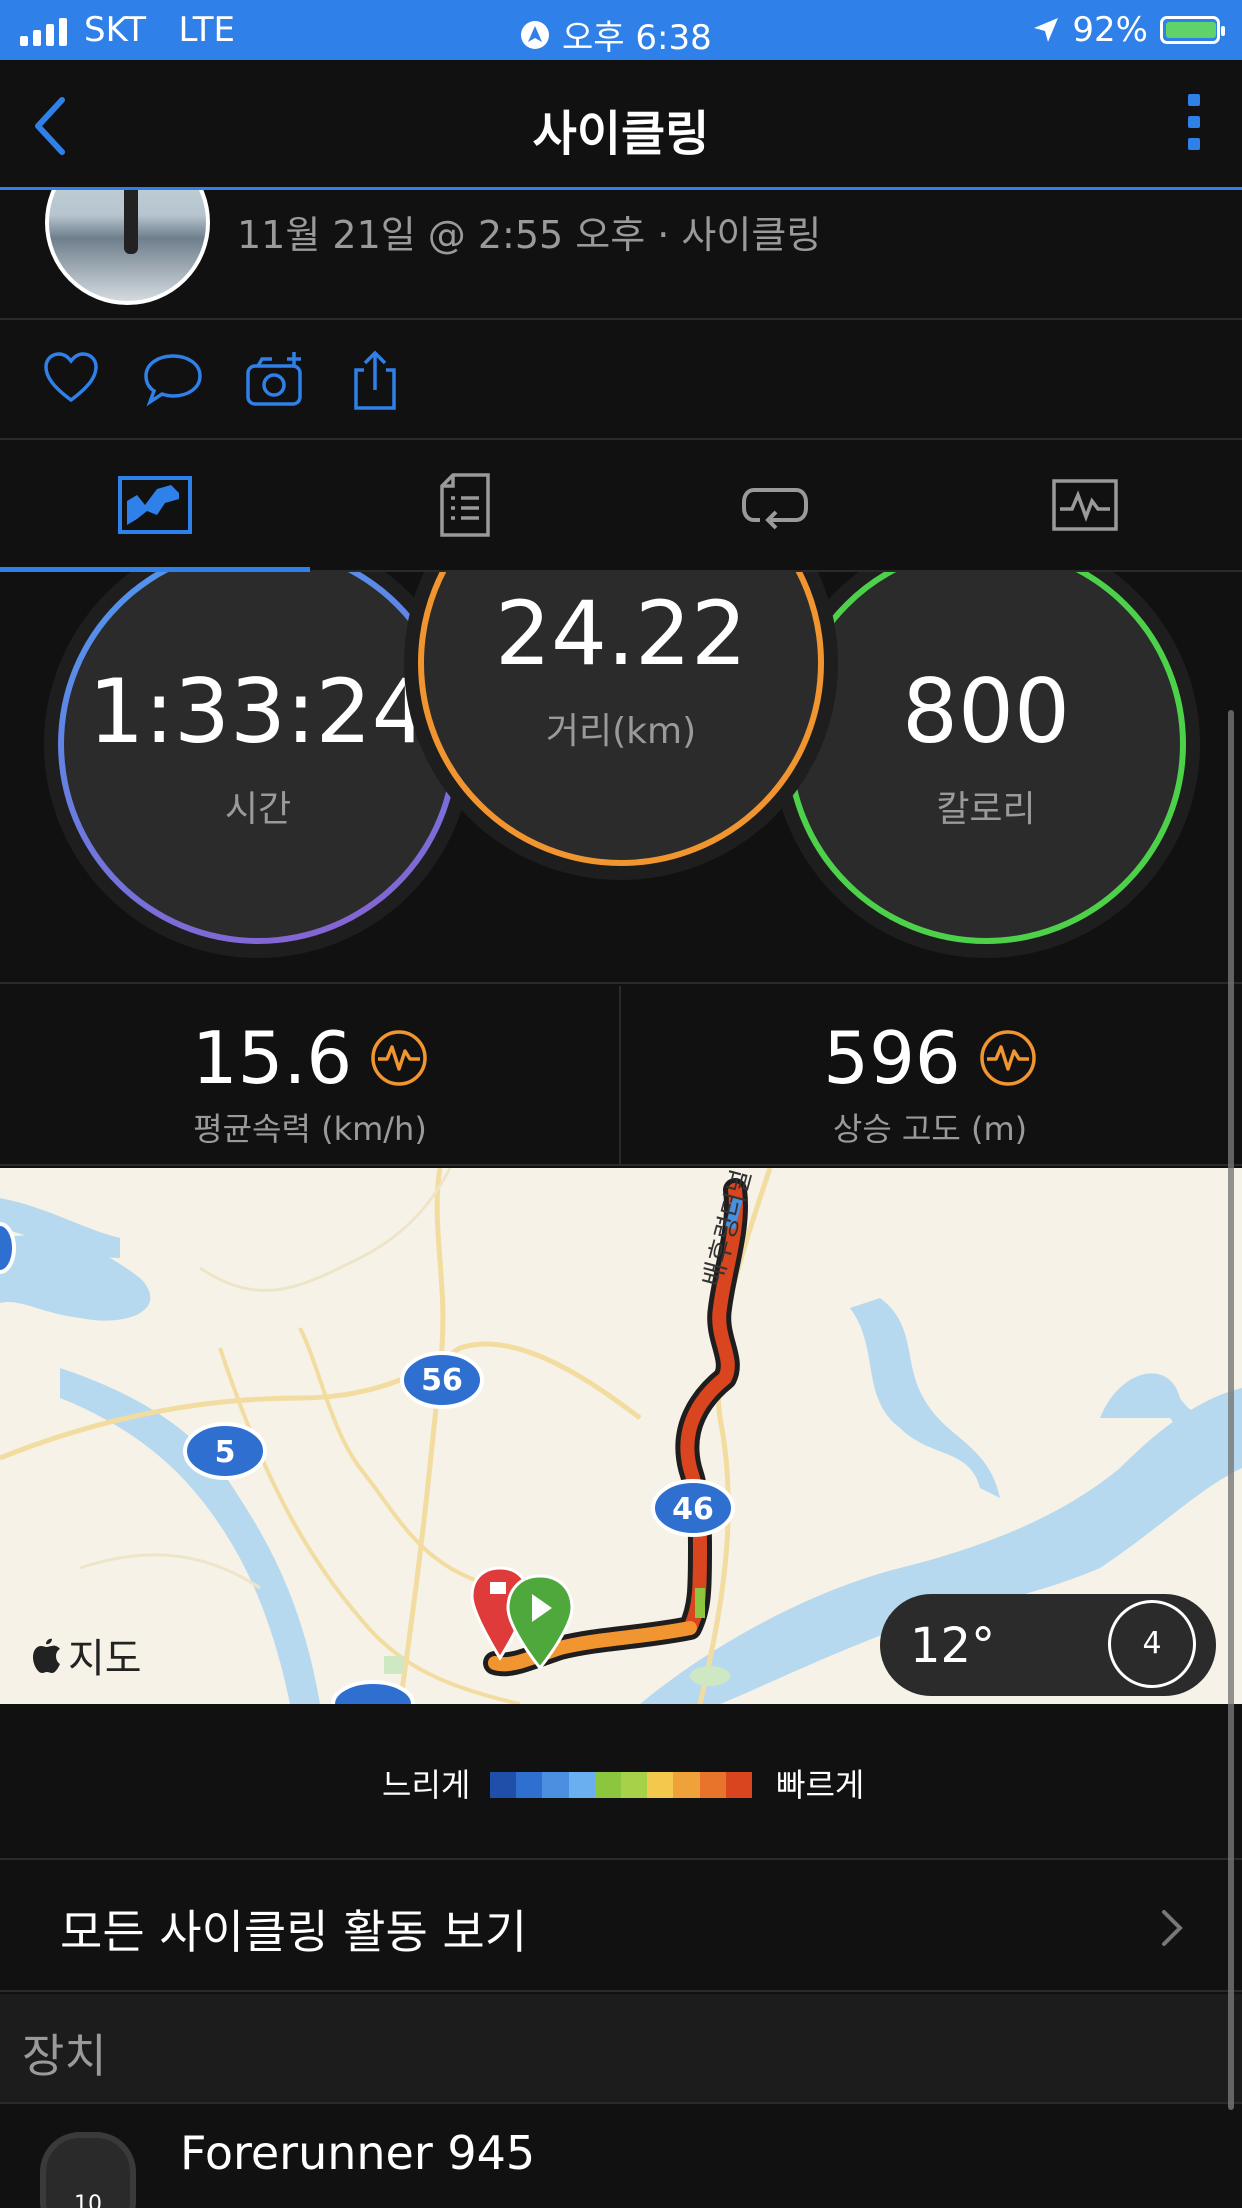 Image resolution: width=1242 pixels, height=2208 pixels. What do you see at coordinates (621, 134) in the screenshot?
I see `page-title: 사이클링` at bounding box center [621, 134].